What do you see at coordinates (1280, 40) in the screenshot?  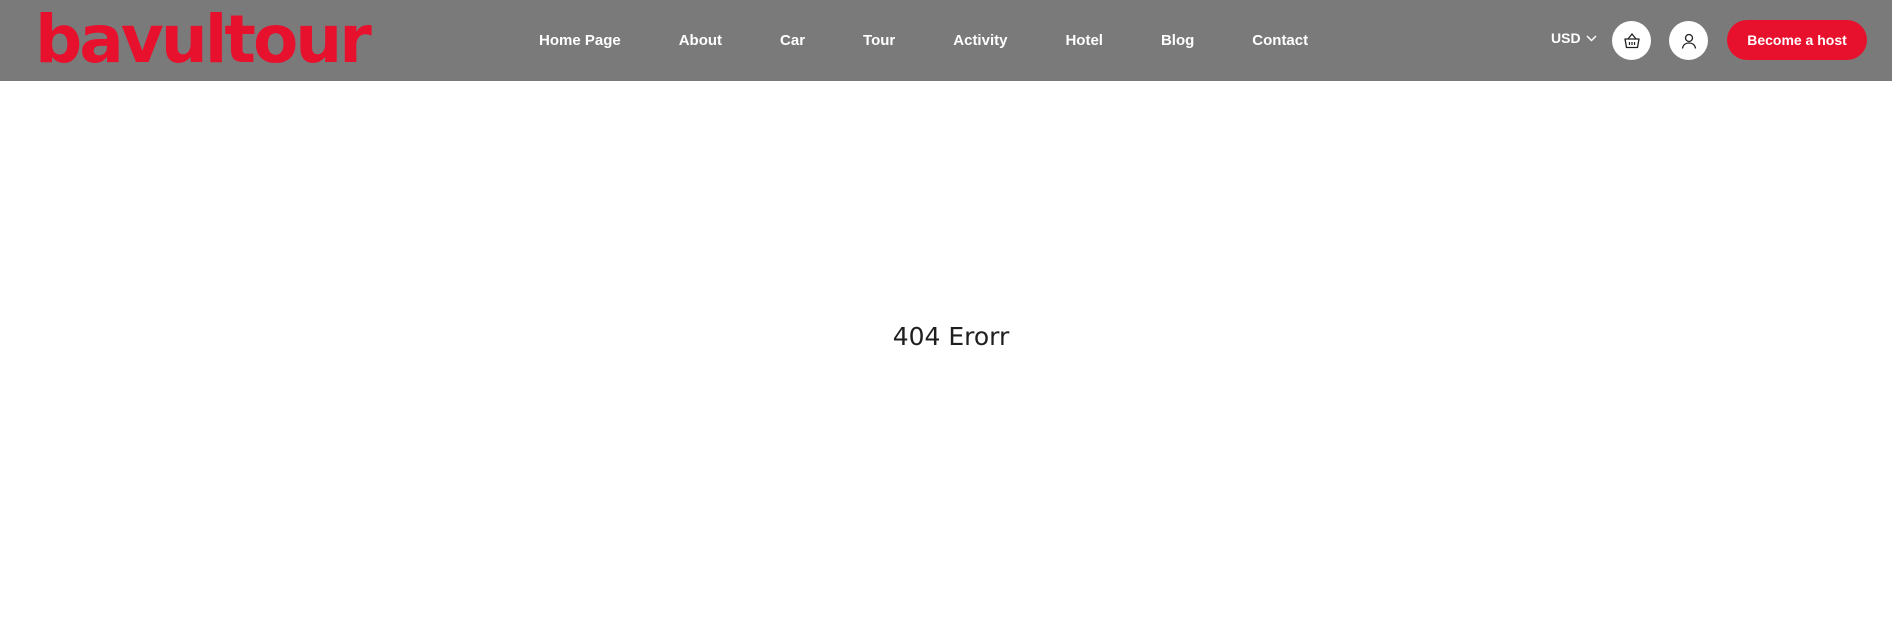 I see `nav-item-contact: Contact` at bounding box center [1280, 40].